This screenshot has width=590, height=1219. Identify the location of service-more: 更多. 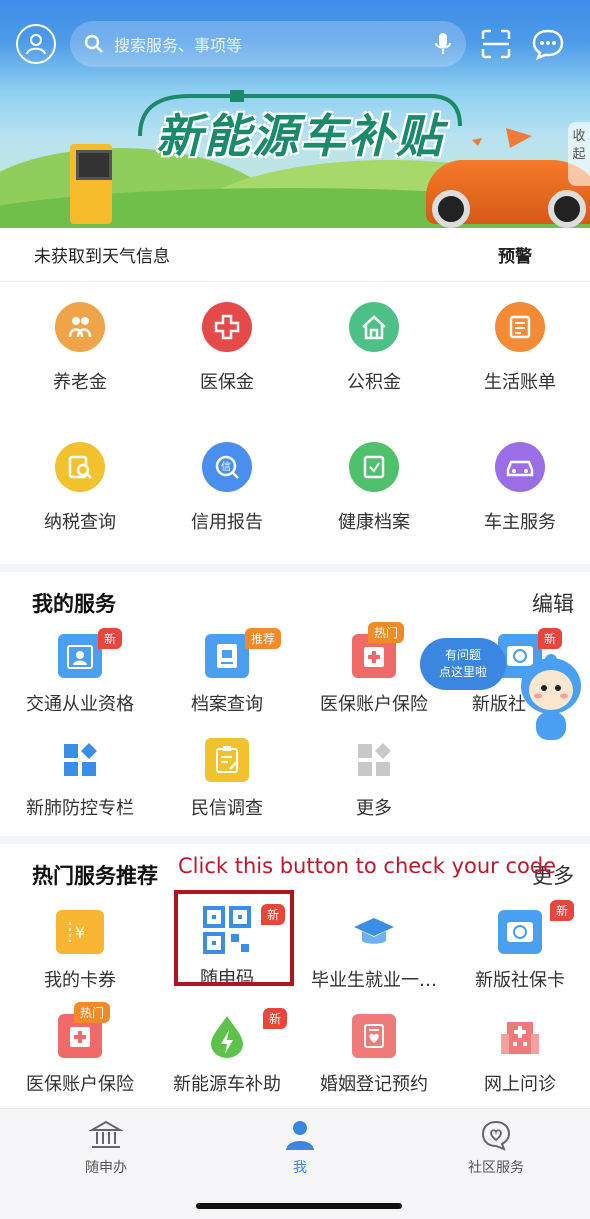
(374, 779).